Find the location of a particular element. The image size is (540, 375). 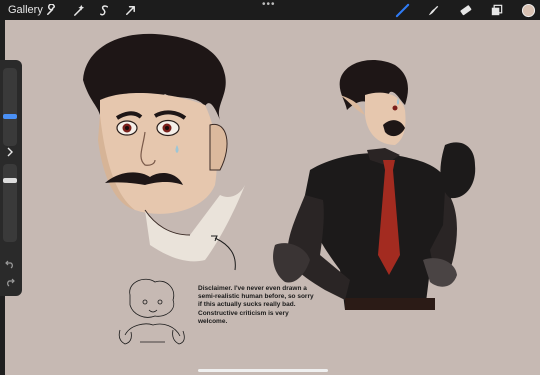

transform-arrow-icon is located at coordinates (130, 10).